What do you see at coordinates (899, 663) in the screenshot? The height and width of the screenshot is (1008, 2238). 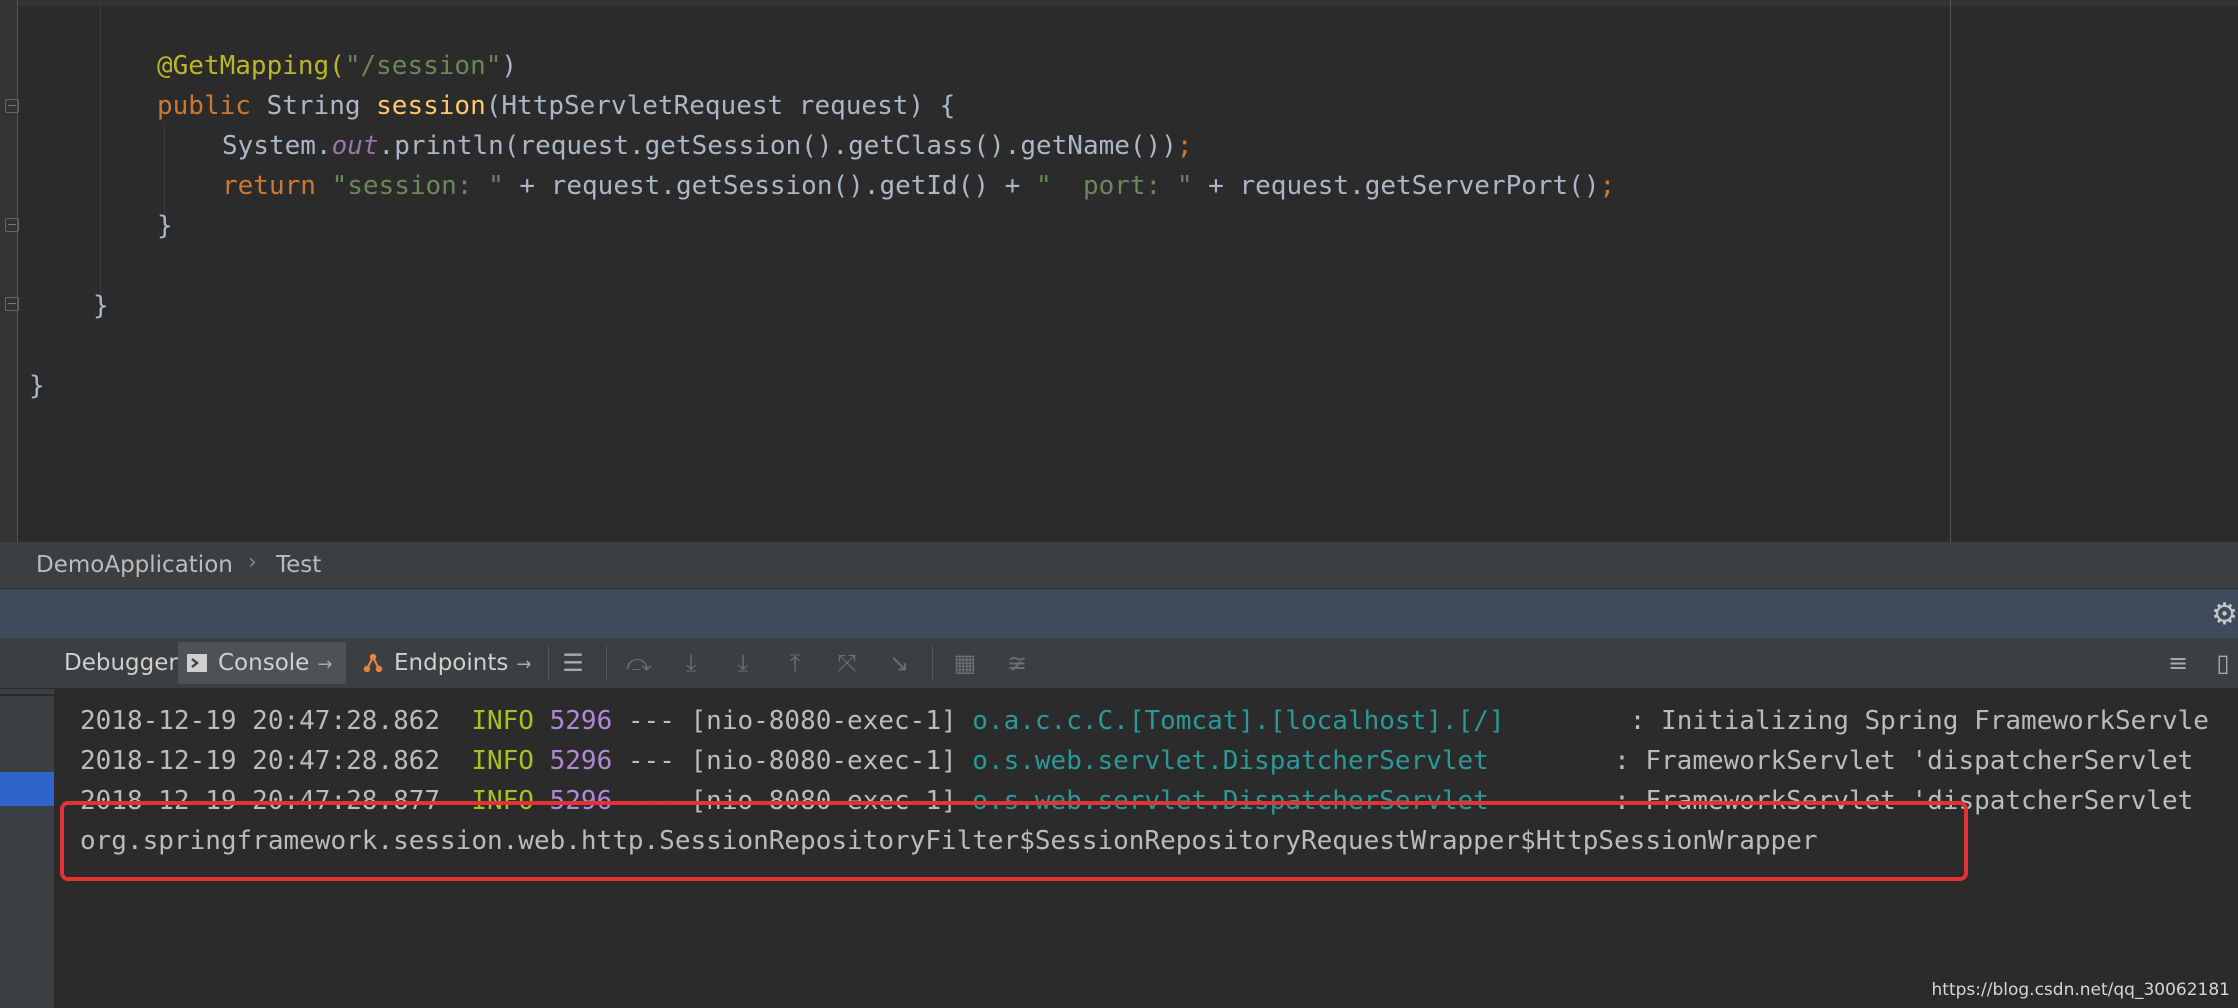 I see `run-to-cursor-icon: ↘` at bounding box center [899, 663].